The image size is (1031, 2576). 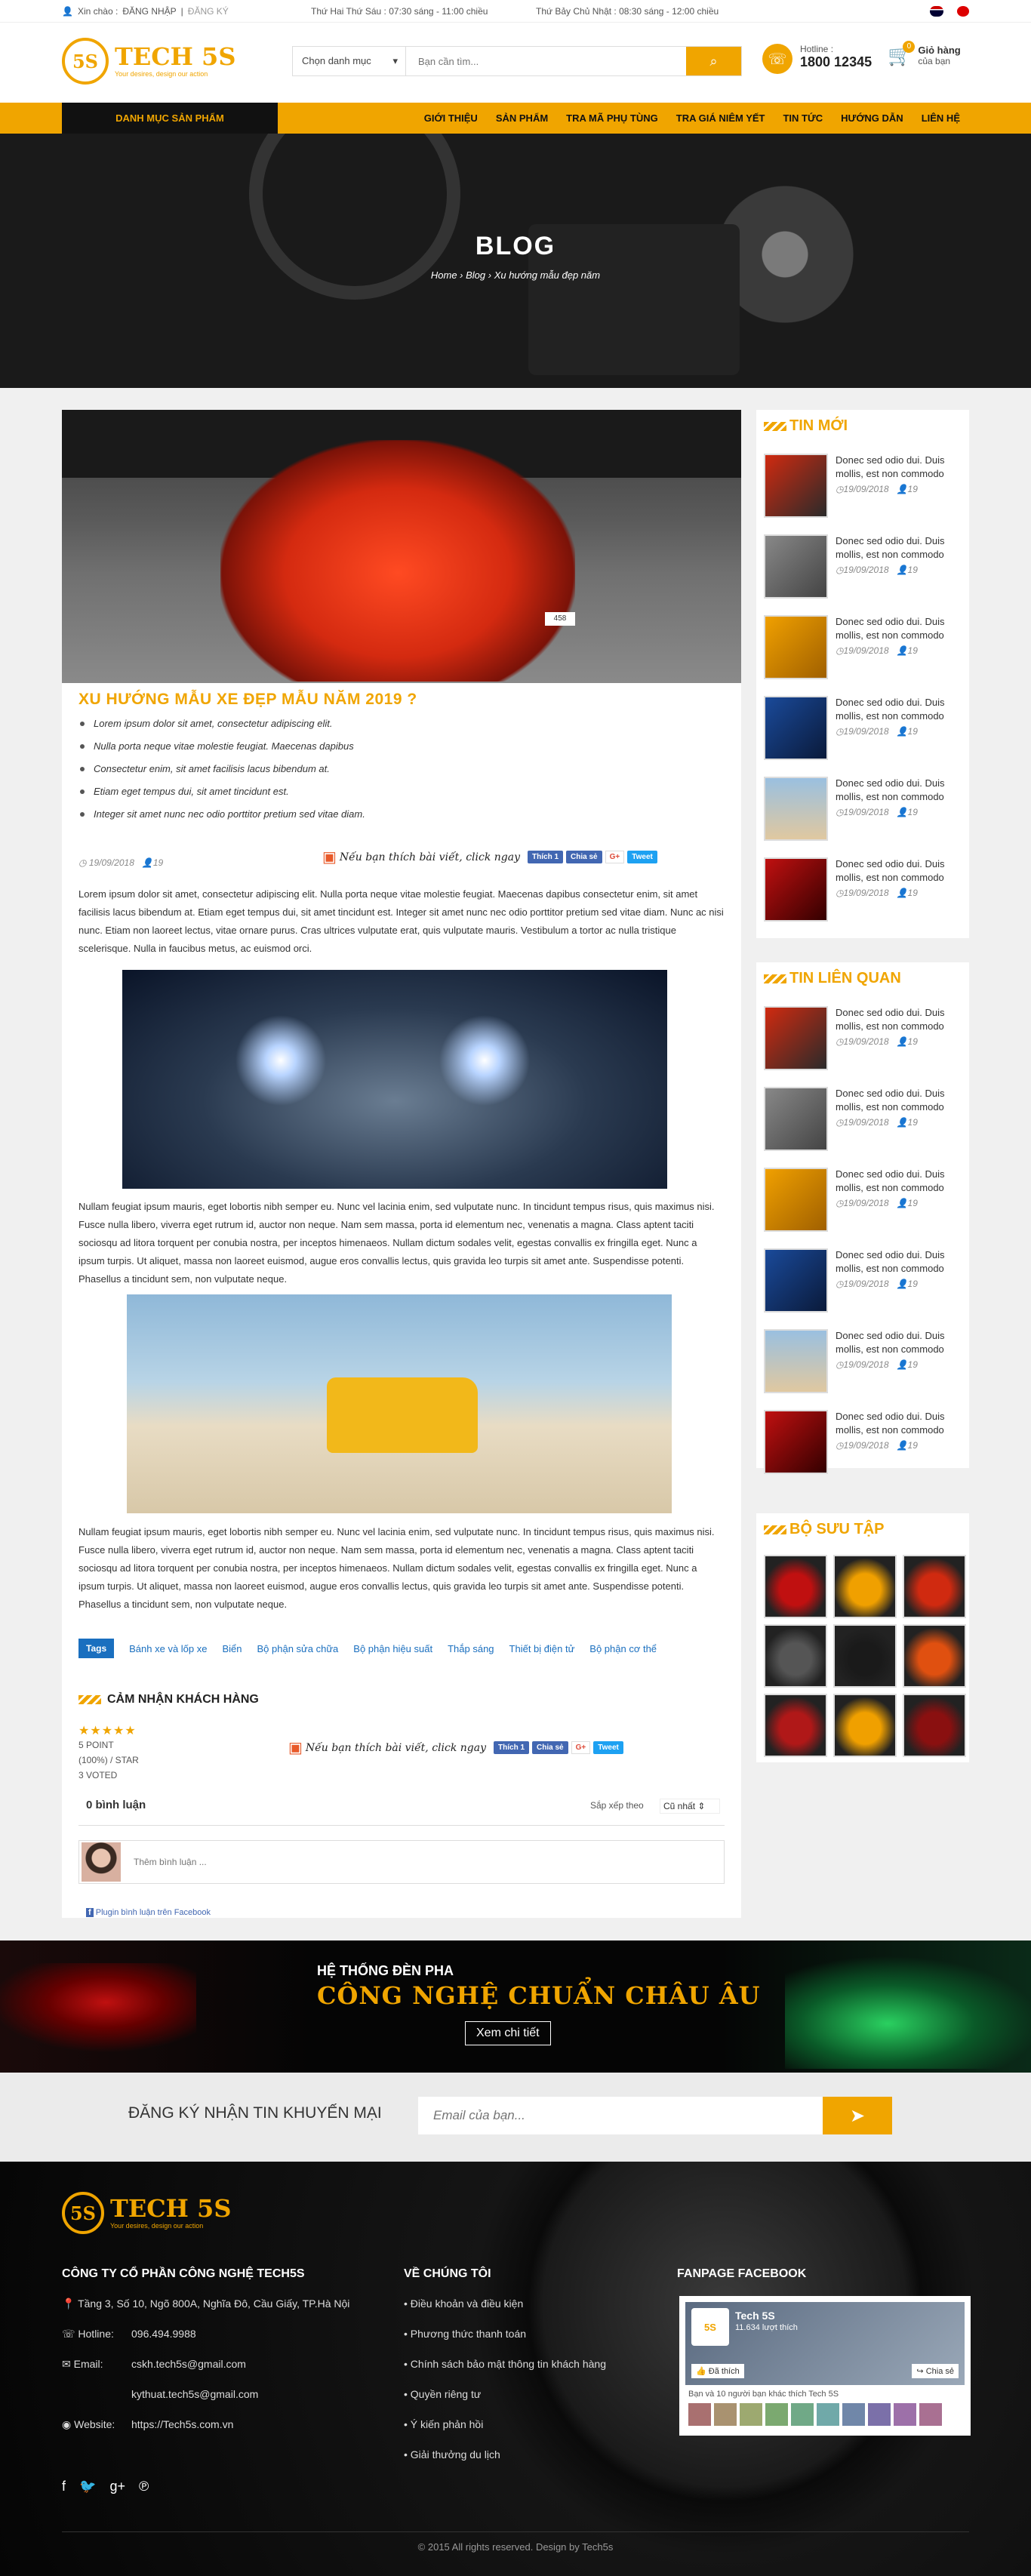 What do you see at coordinates (424, 1862) in the screenshot?
I see `comment-input` at bounding box center [424, 1862].